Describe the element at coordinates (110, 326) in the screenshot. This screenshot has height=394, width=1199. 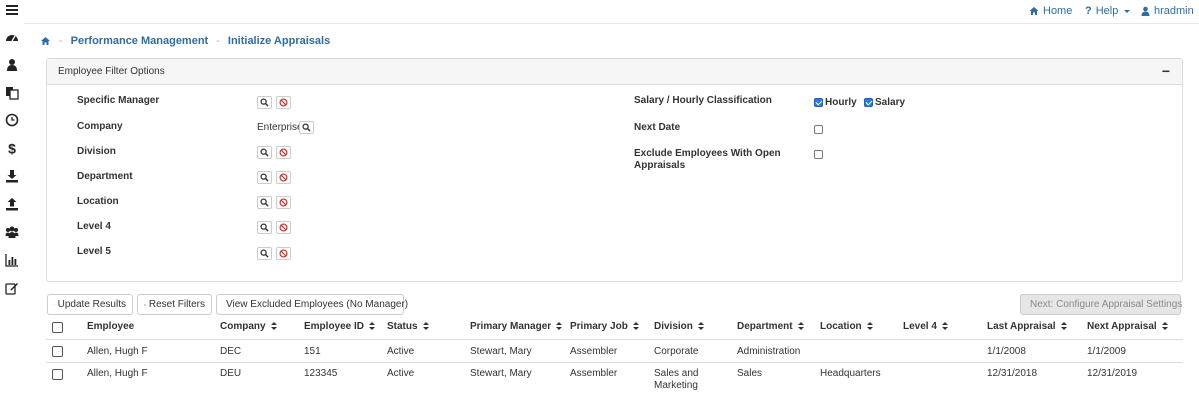
I see `th-employee: Employee` at that location.